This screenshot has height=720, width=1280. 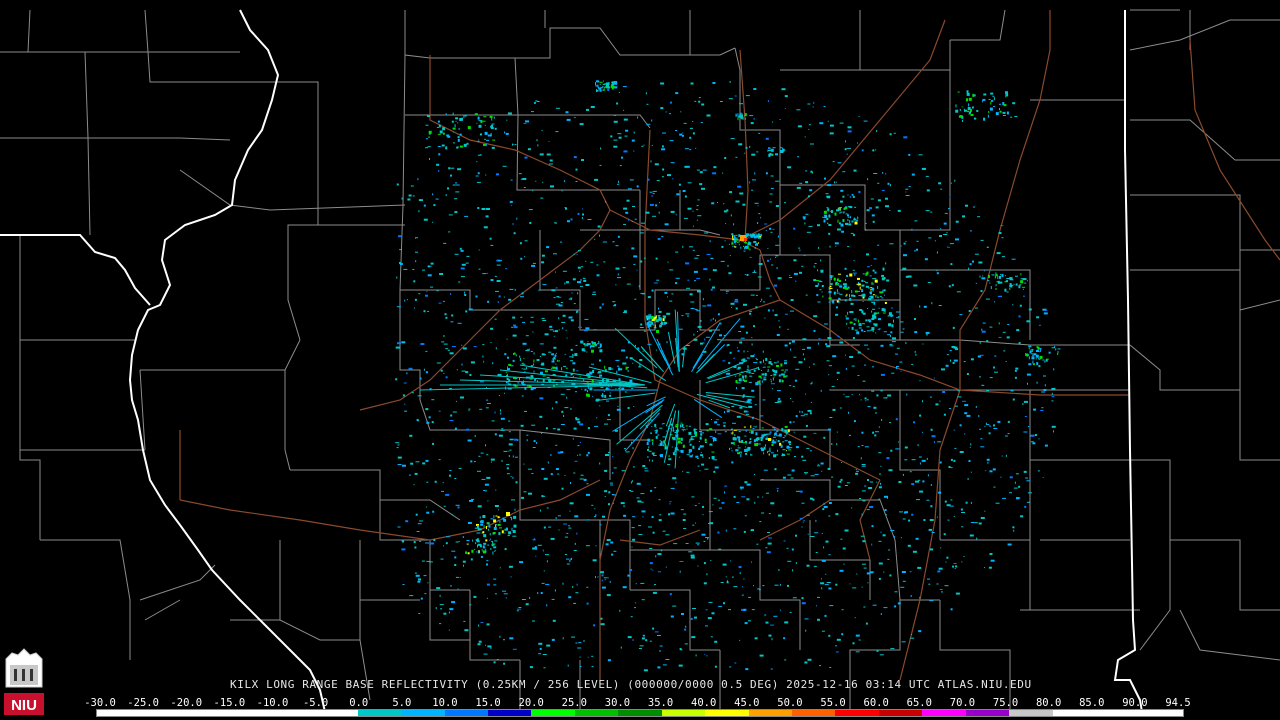 What do you see at coordinates (790, 703) in the screenshot?
I see `colorbar-label: 50.0` at bounding box center [790, 703].